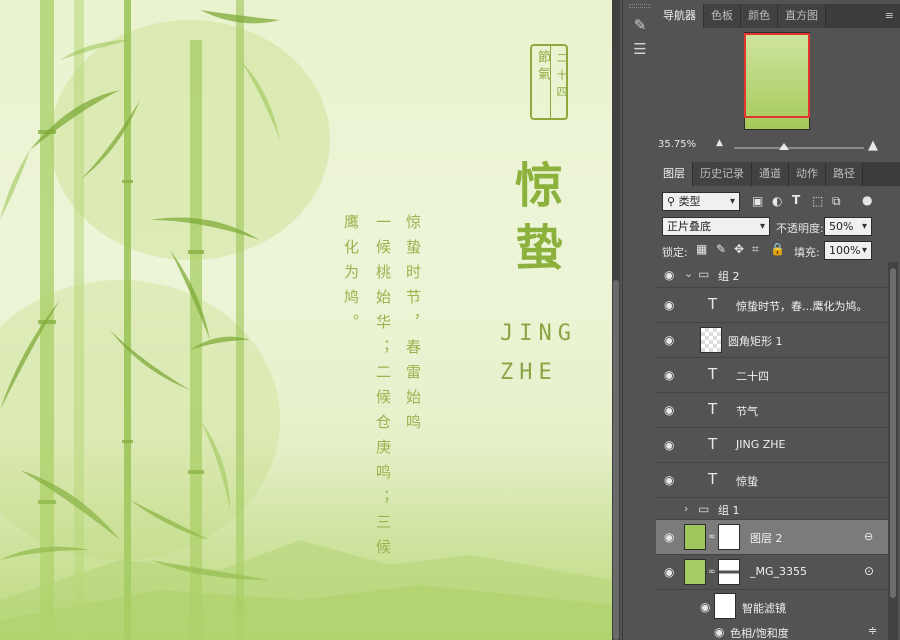 This screenshot has width=900, height=640. Describe the element at coordinates (759, 16) in the screenshot. I see `tab-color: 颜色` at that location.